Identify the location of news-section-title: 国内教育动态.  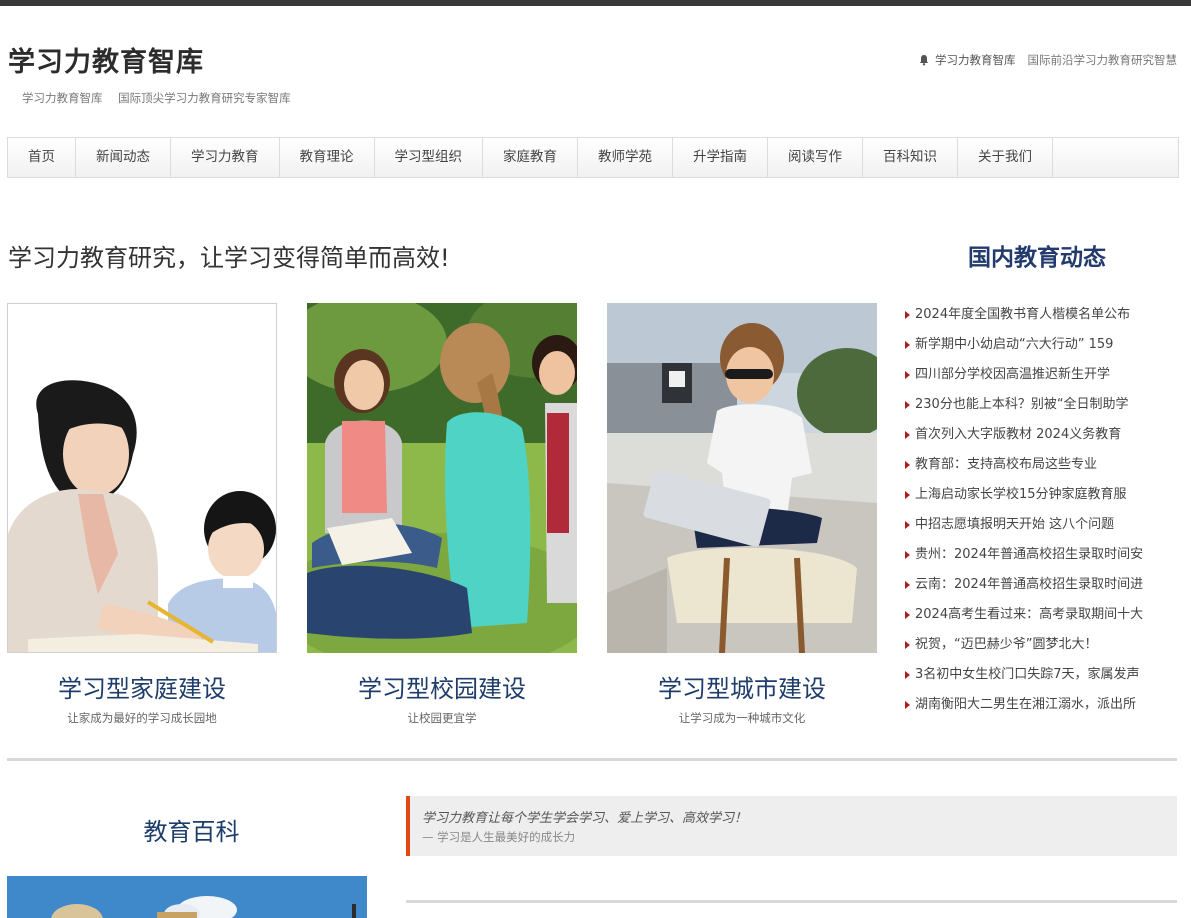
(1037, 255).